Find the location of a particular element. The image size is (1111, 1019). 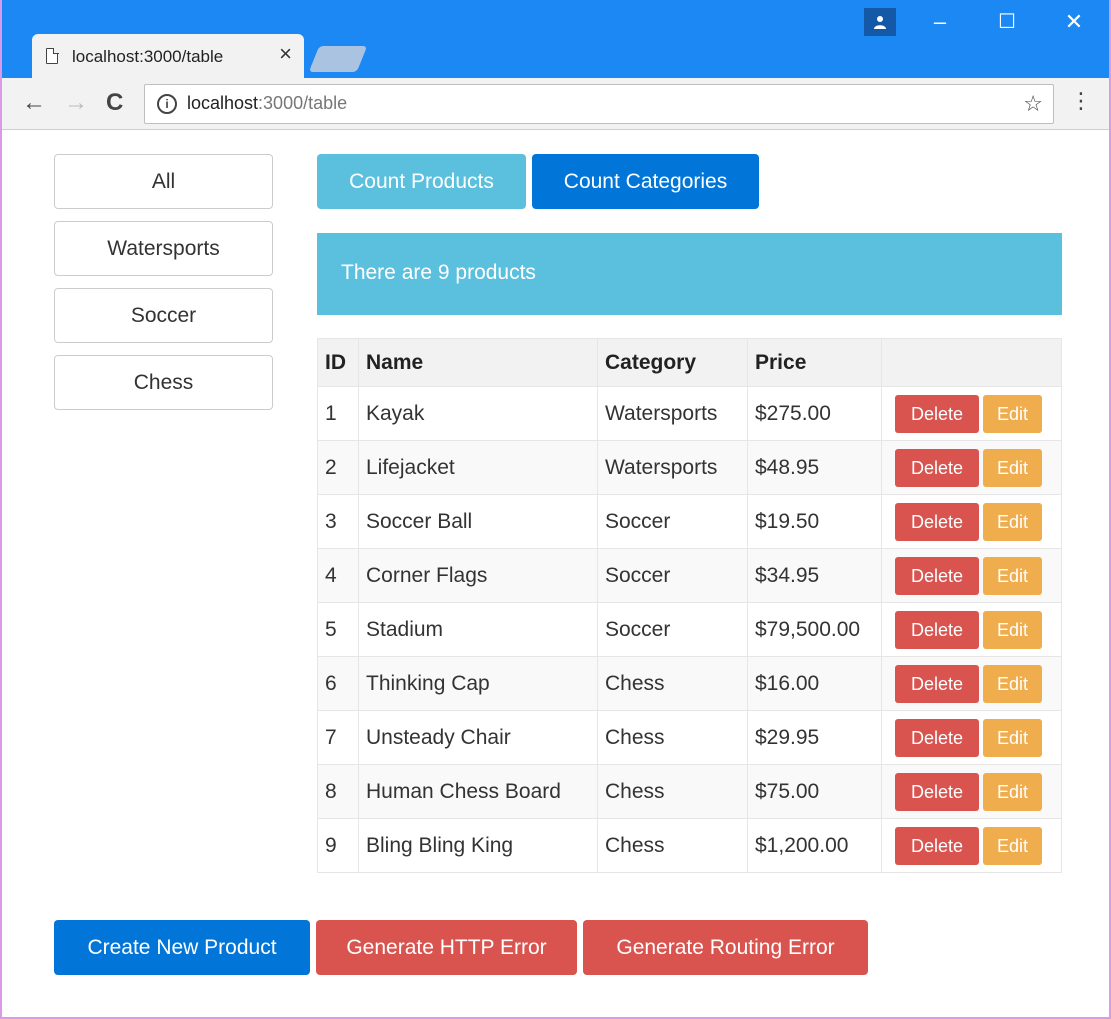

tab-close-icon: × is located at coordinates (285, 54).